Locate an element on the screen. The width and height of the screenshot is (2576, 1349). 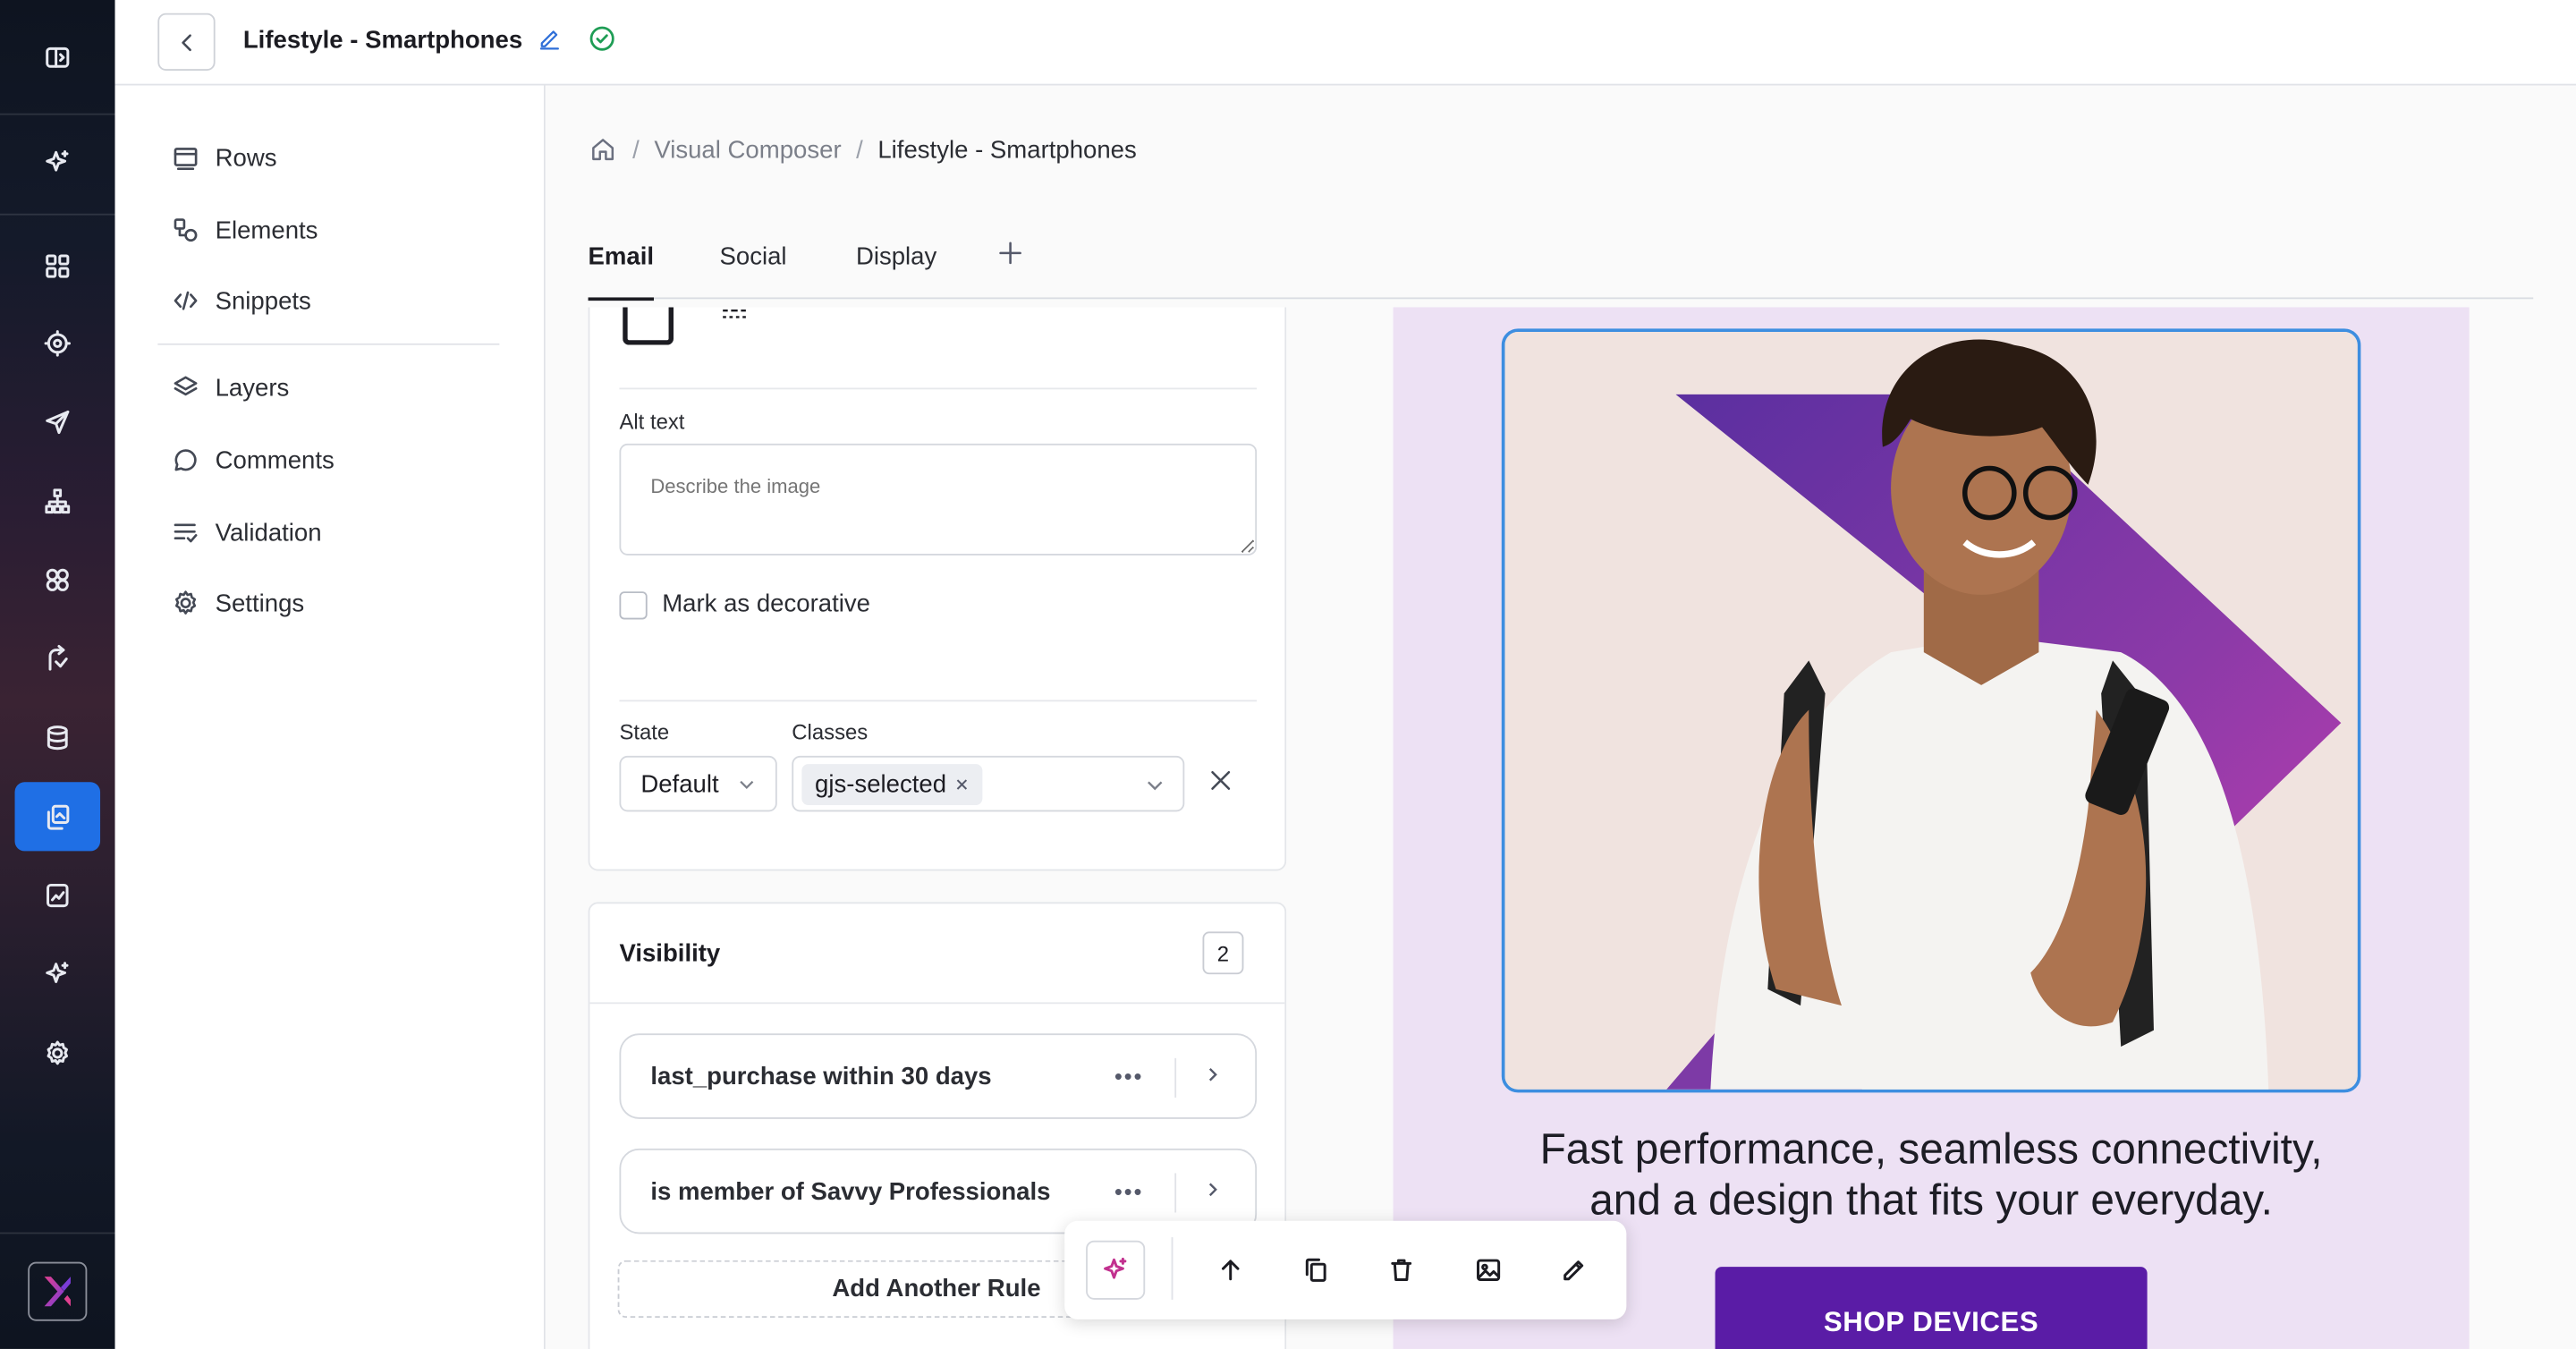
tab-email: Email is located at coordinates (621, 272).